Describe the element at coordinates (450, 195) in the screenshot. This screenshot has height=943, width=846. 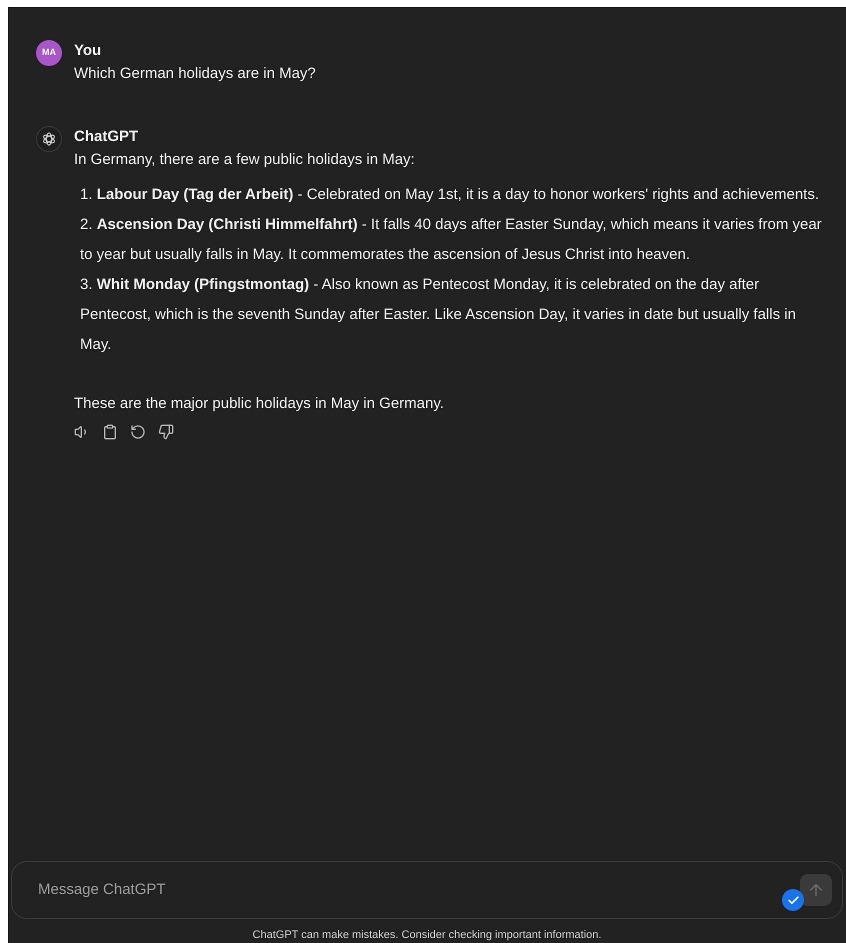
I see `list-item: 1. Labour Day (Tag der Arbeit) - Celebrated on May 1st, it is a day to honor workers' rights and achievements.` at that location.